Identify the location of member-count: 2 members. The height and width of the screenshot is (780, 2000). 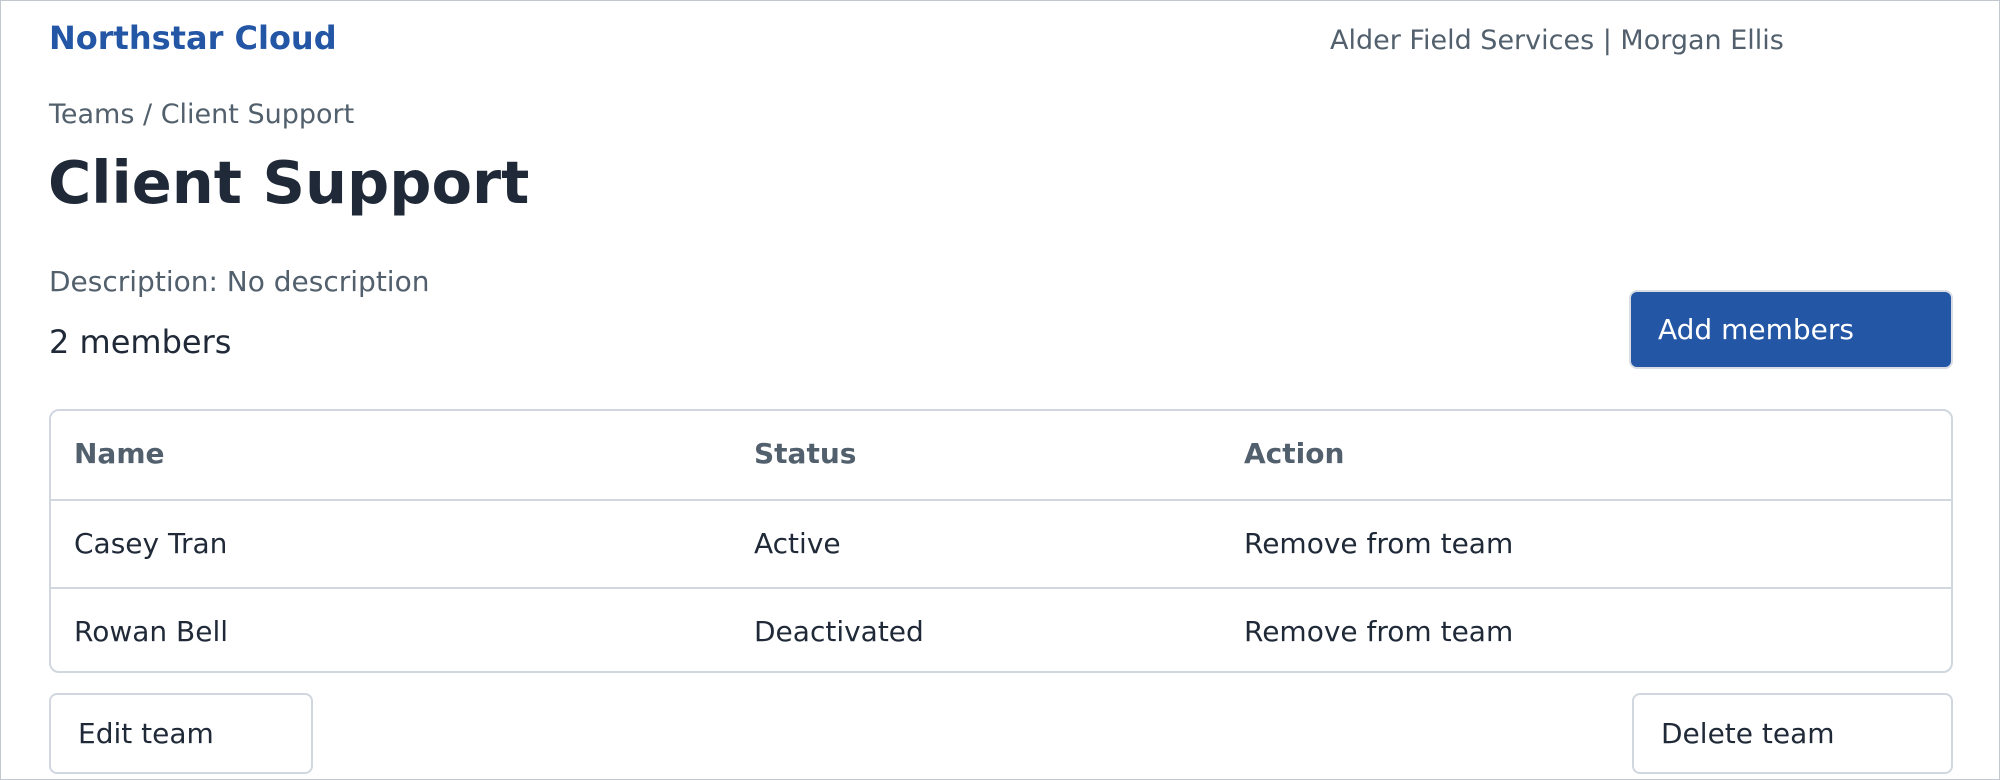
(140, 342).